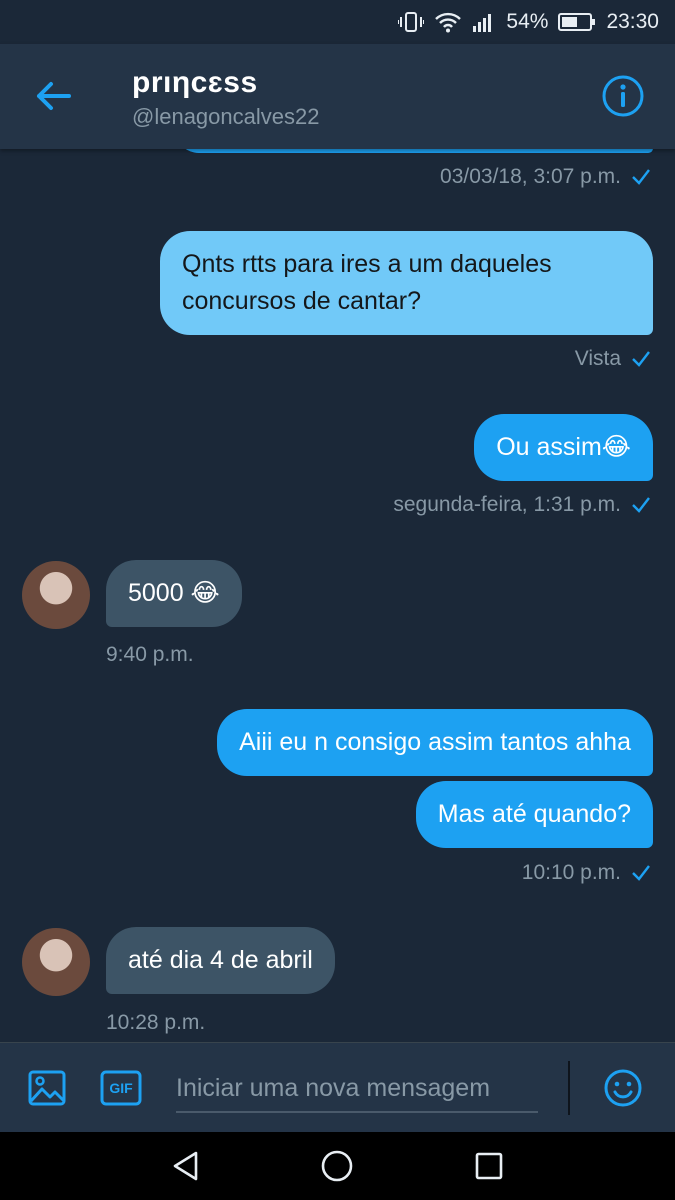 This screenshot has height=1200, width=675. What do you see at coordinates (641, 359) in the screenshot?
I see `read-check-icon` at bounding box center [641, 359].